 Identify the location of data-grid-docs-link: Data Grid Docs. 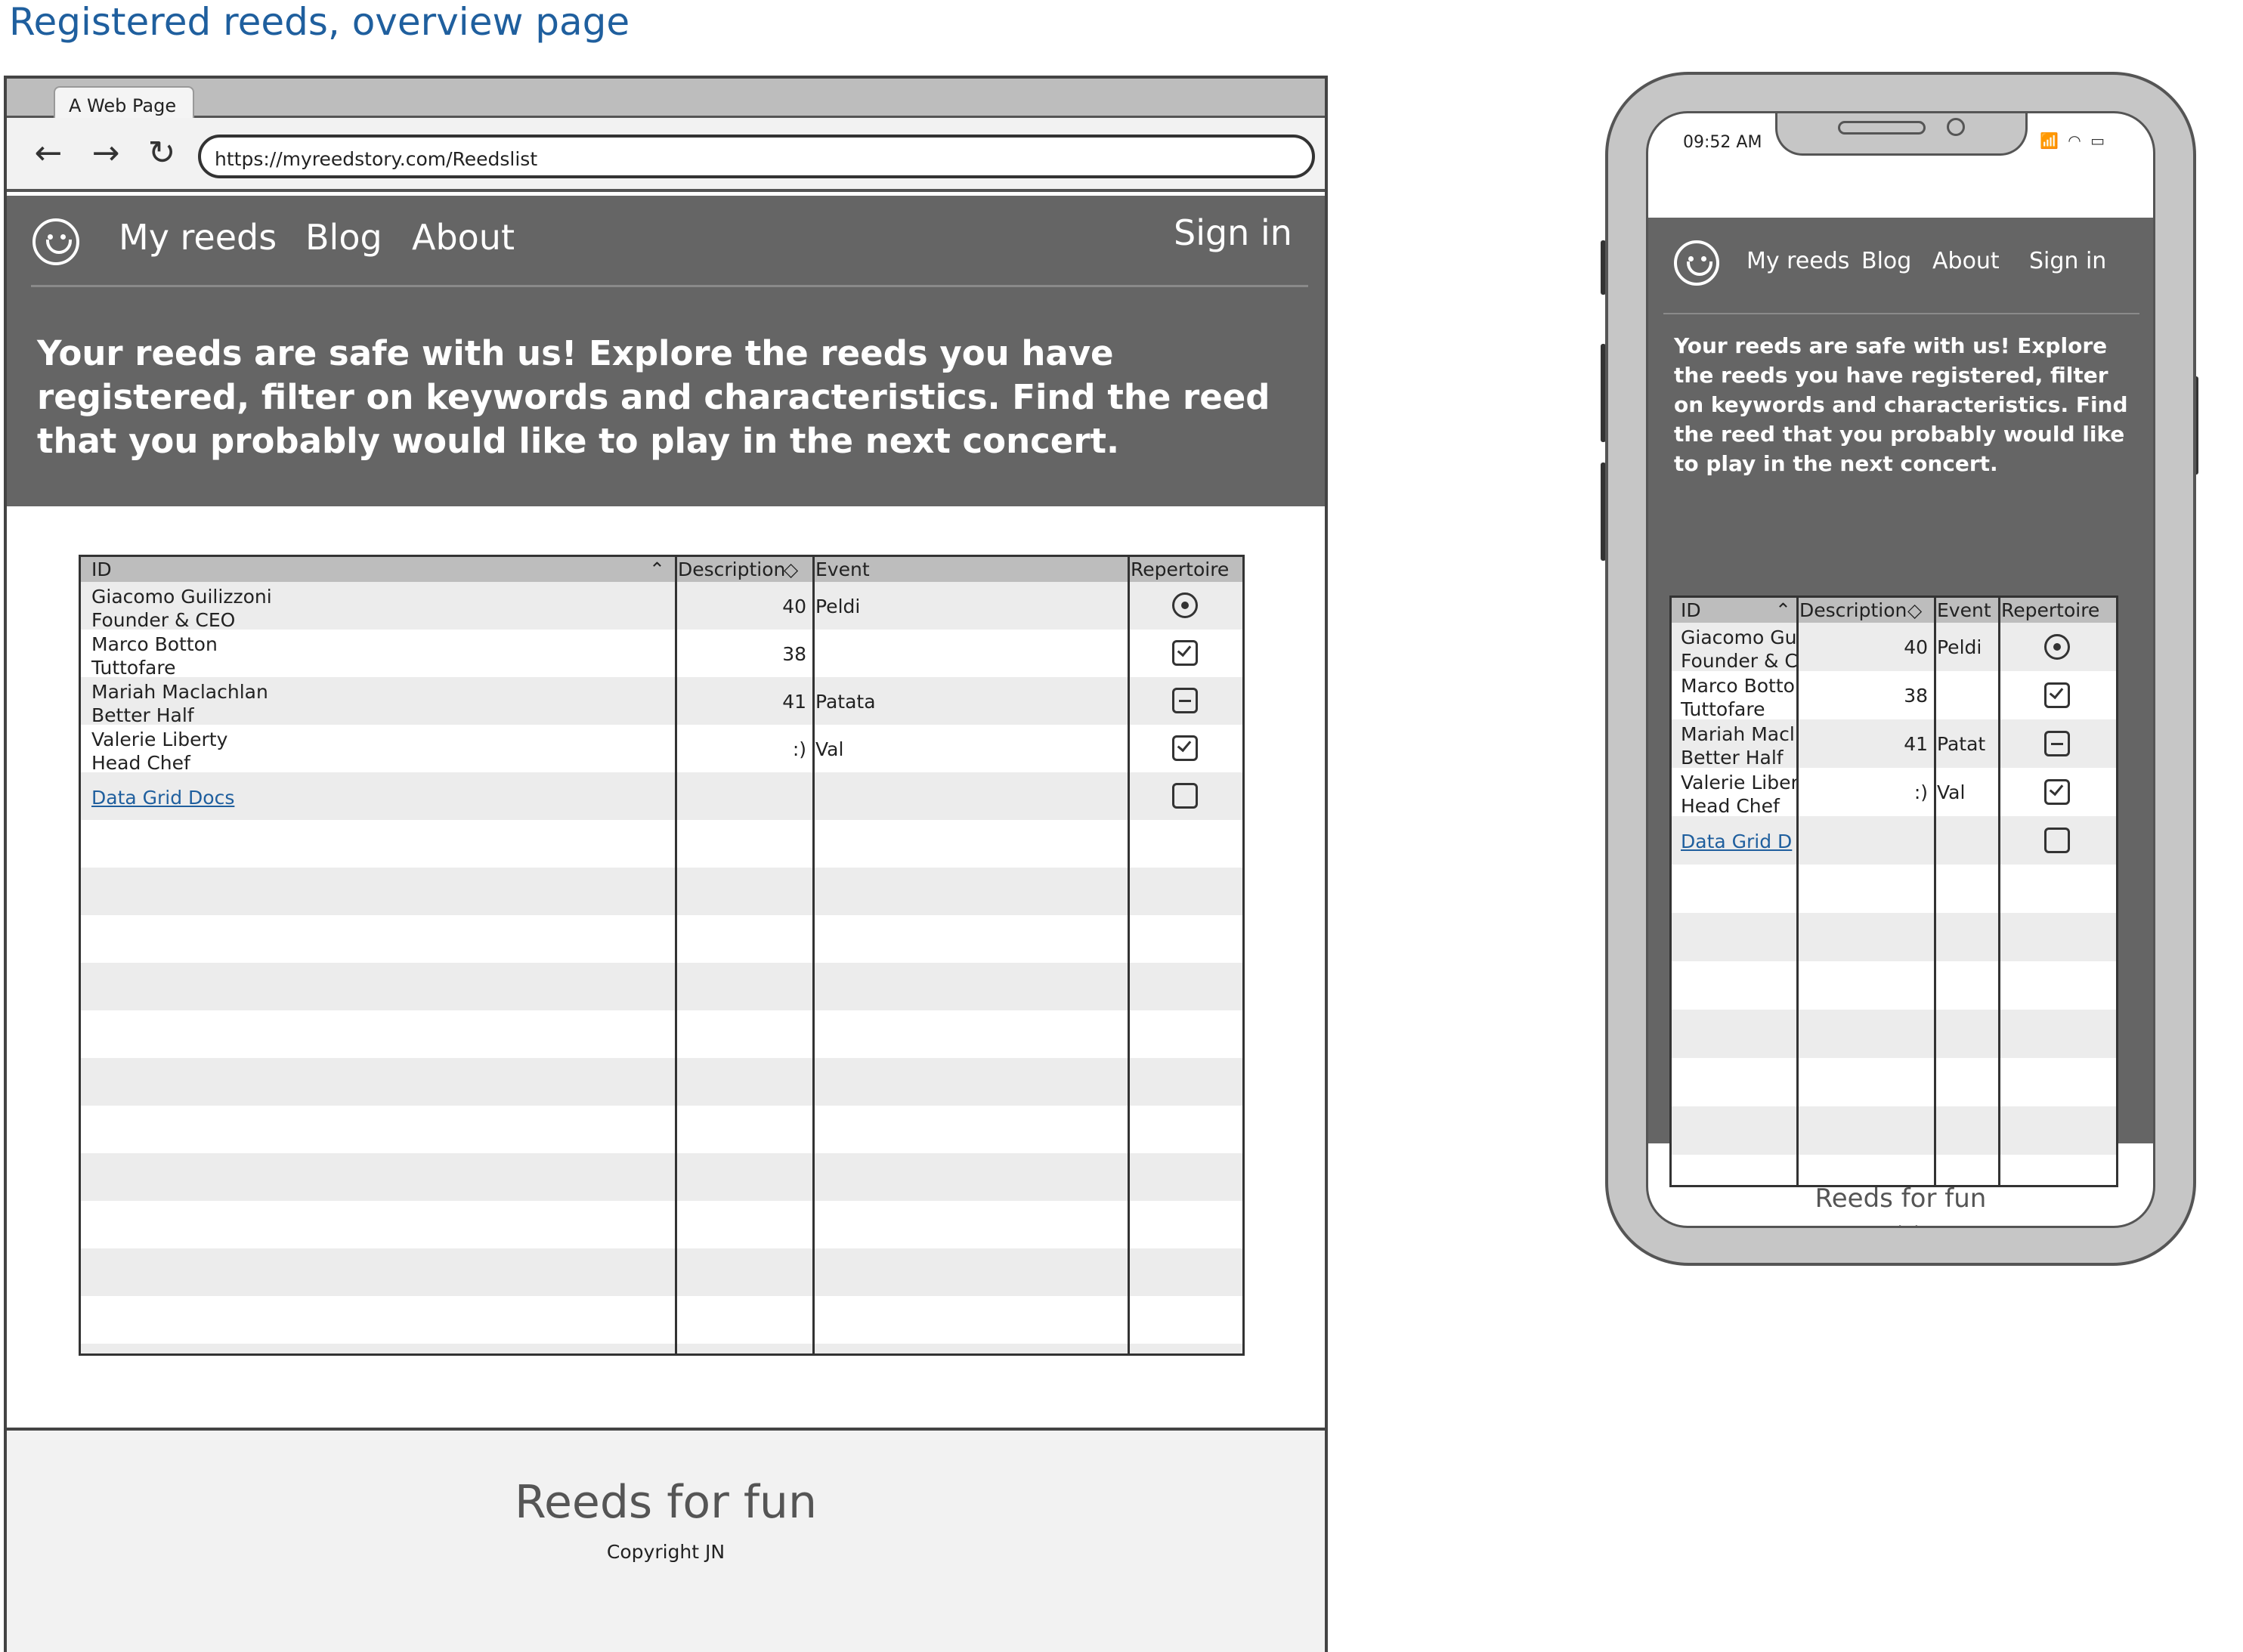
(162, 797).